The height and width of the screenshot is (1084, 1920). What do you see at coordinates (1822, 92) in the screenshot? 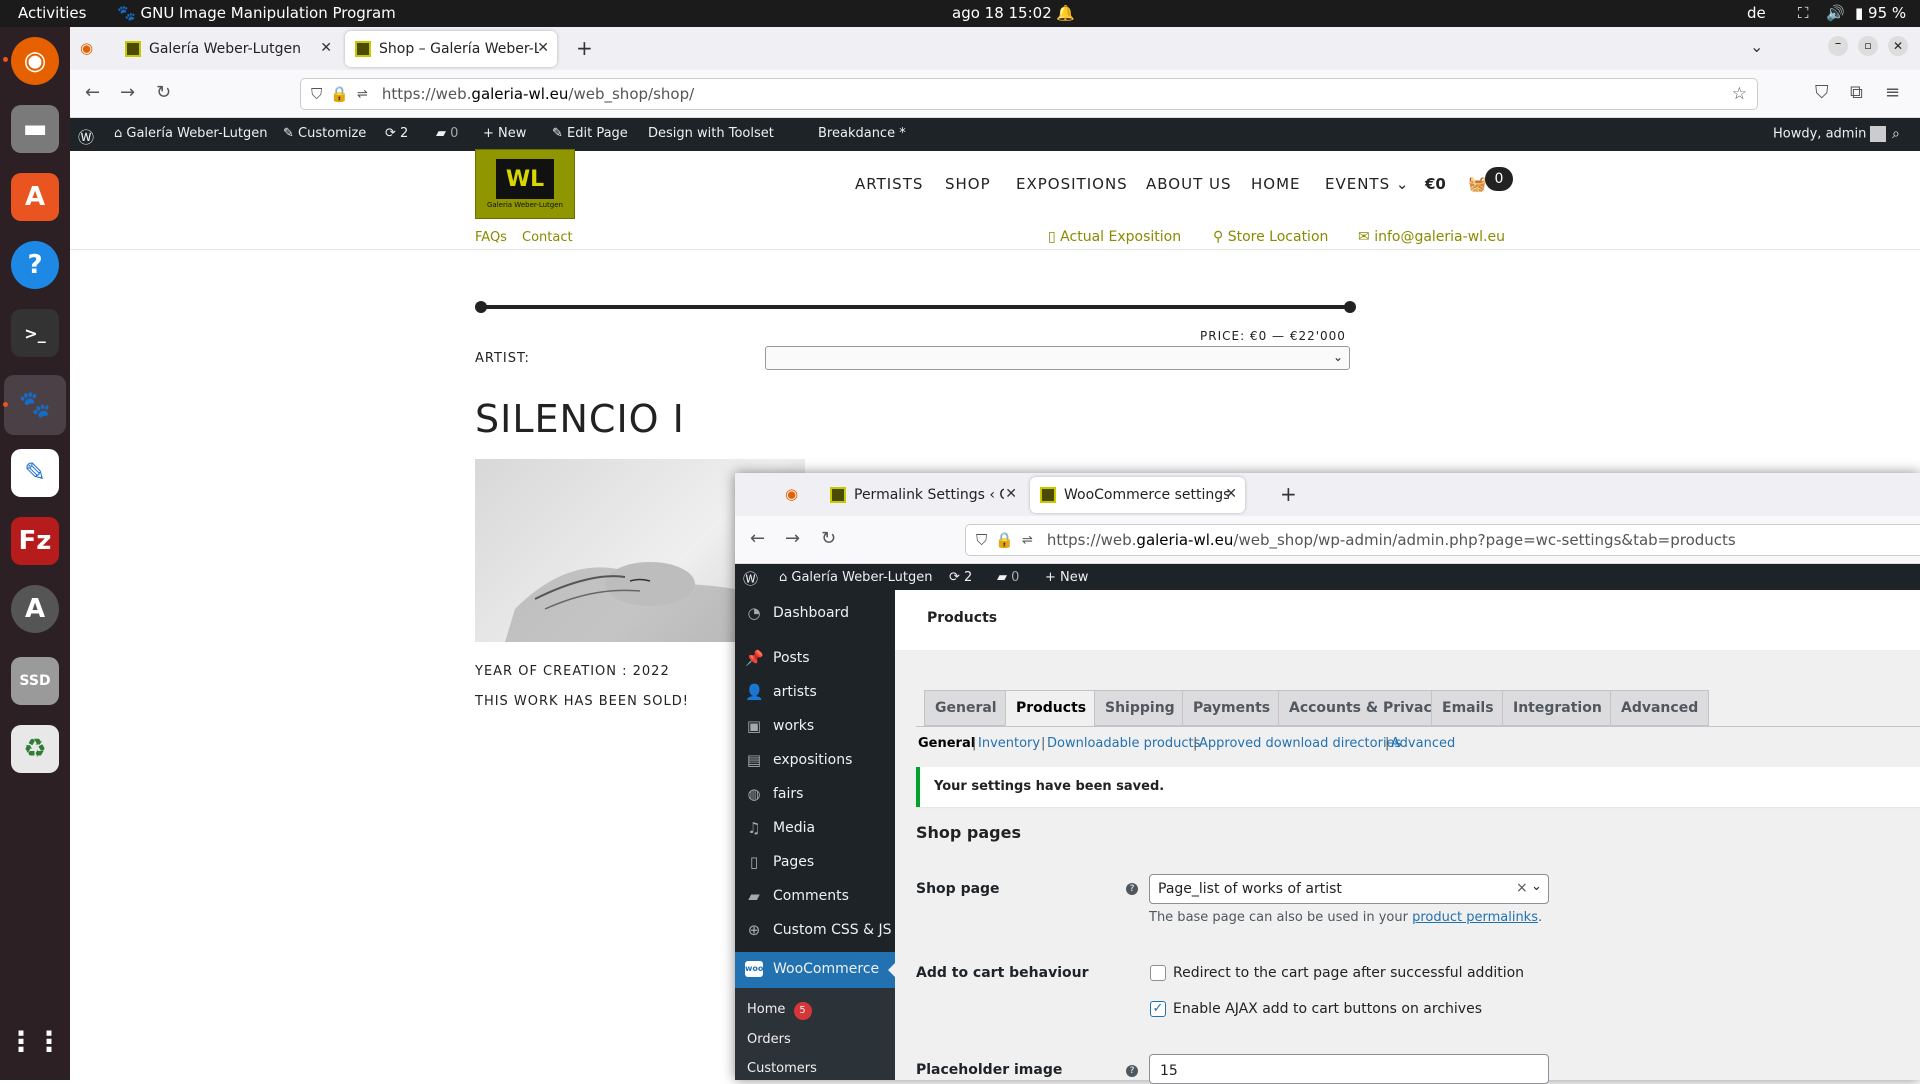
I see `pocket-icon: ⛉` at bounding box center [1822, 92].